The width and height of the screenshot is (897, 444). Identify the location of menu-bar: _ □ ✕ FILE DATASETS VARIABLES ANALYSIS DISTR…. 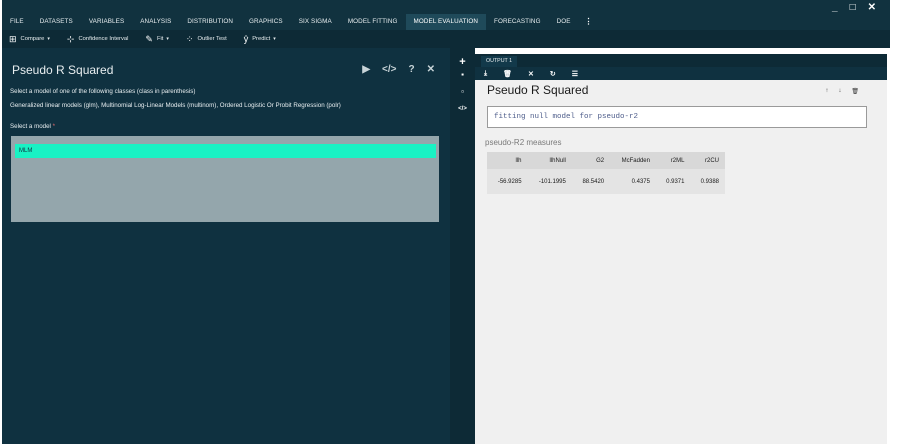
(446, 15).